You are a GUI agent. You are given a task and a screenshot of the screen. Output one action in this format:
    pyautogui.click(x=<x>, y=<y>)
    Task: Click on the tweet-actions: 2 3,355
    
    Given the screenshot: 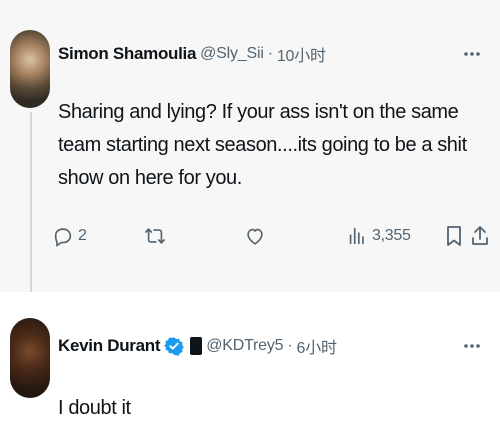 What is the action you would take?
    pyautogui.click(x=272, y=236)
    